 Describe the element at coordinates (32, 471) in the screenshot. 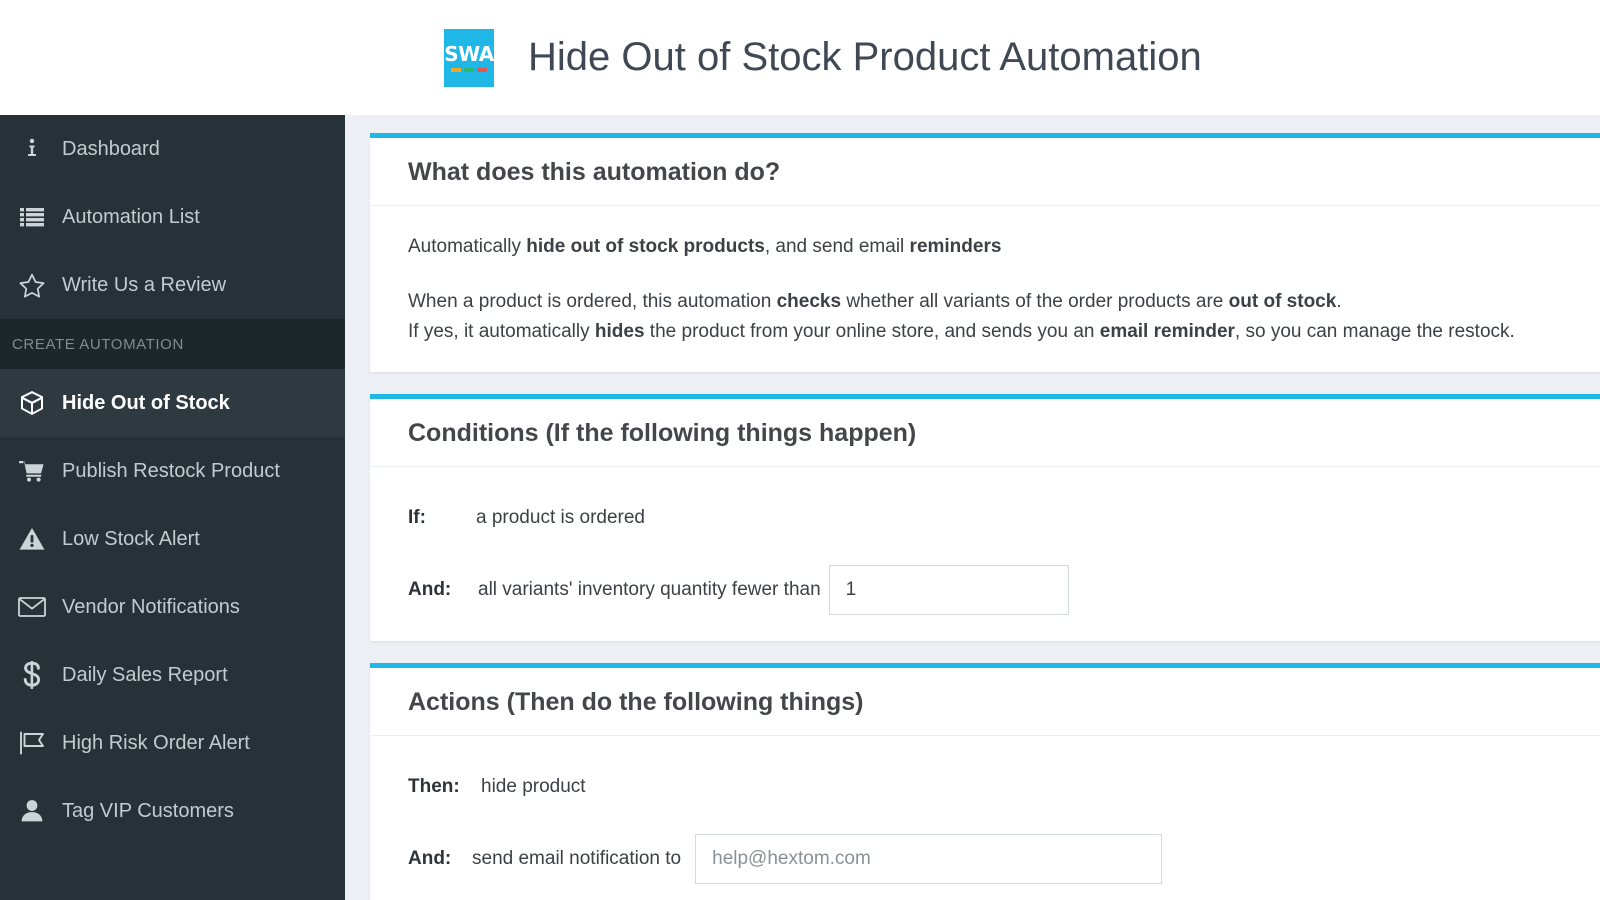

I see `cart-icon` at that location.